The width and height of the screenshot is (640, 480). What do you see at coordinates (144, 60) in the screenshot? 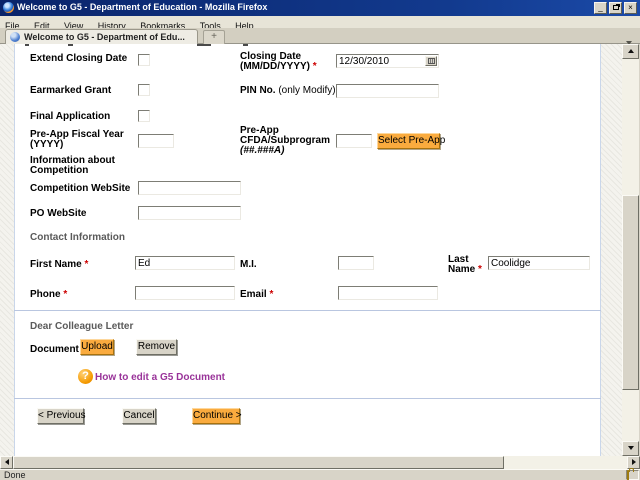
I see `extend-closing-date-checkbox` at bounding box center [144, 60].